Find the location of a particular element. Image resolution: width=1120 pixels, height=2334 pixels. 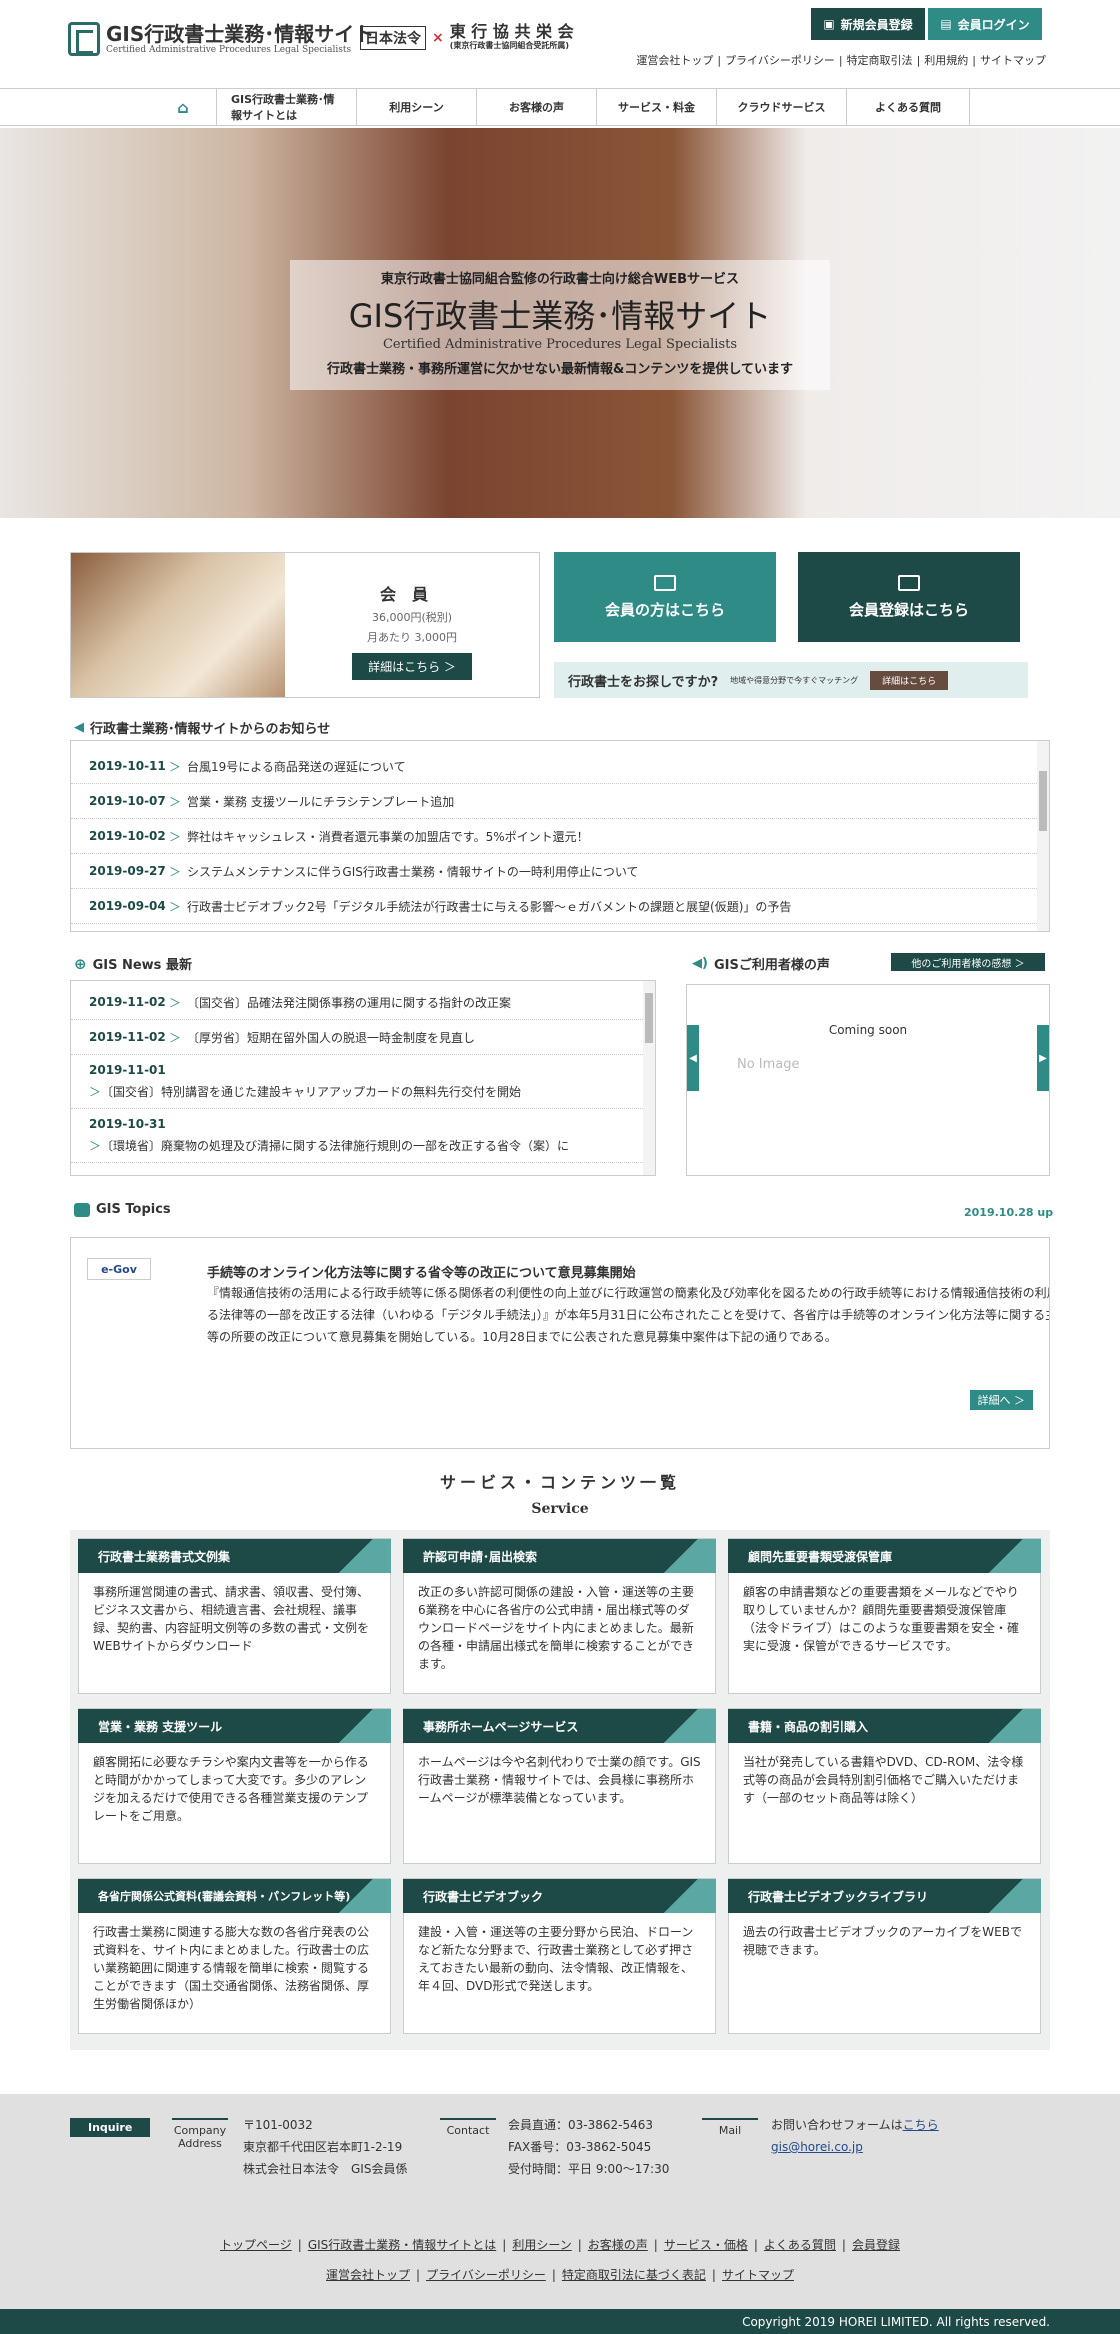

egov-logo: e-Gov is located at coordinates (119, 1269).